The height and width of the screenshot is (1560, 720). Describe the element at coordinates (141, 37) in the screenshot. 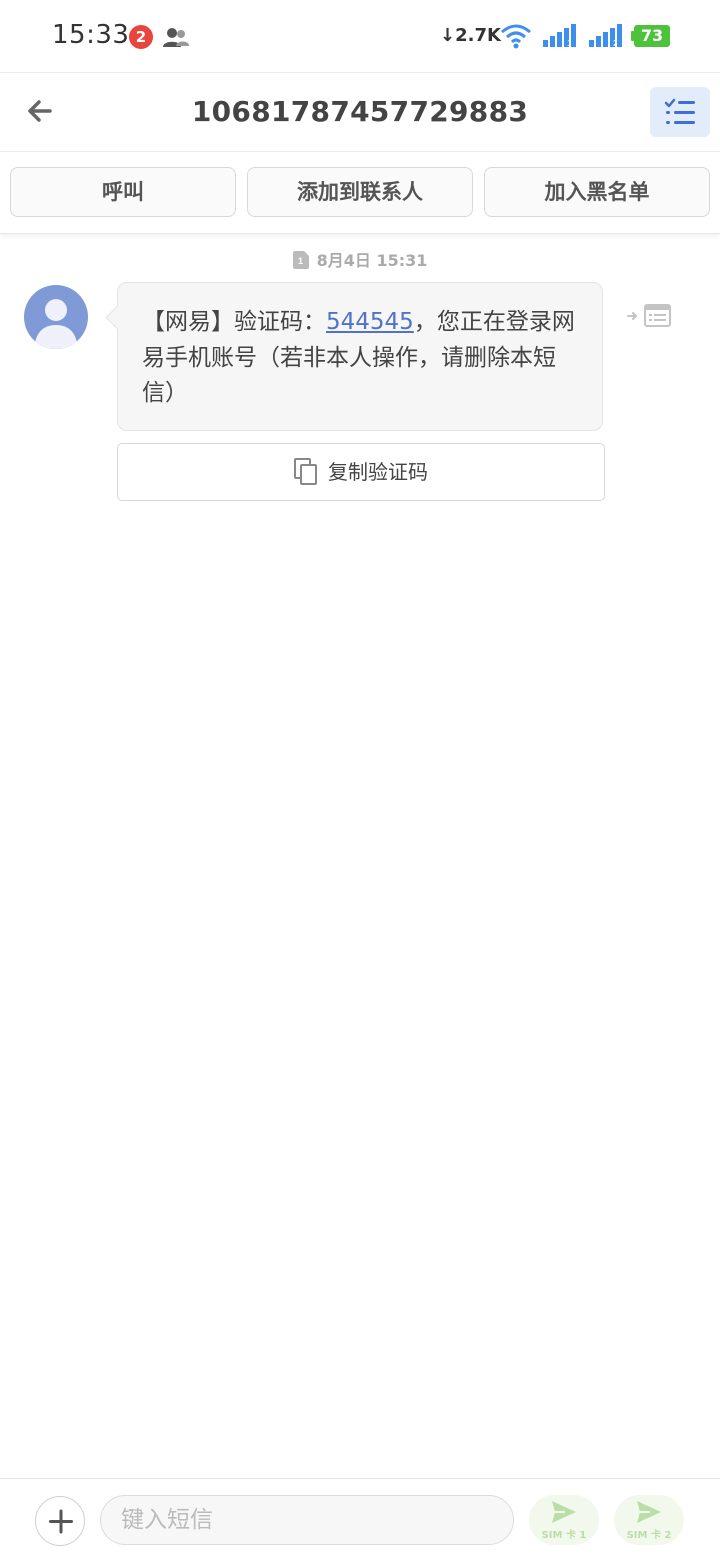

I see `notification-badge: 2` at that location.